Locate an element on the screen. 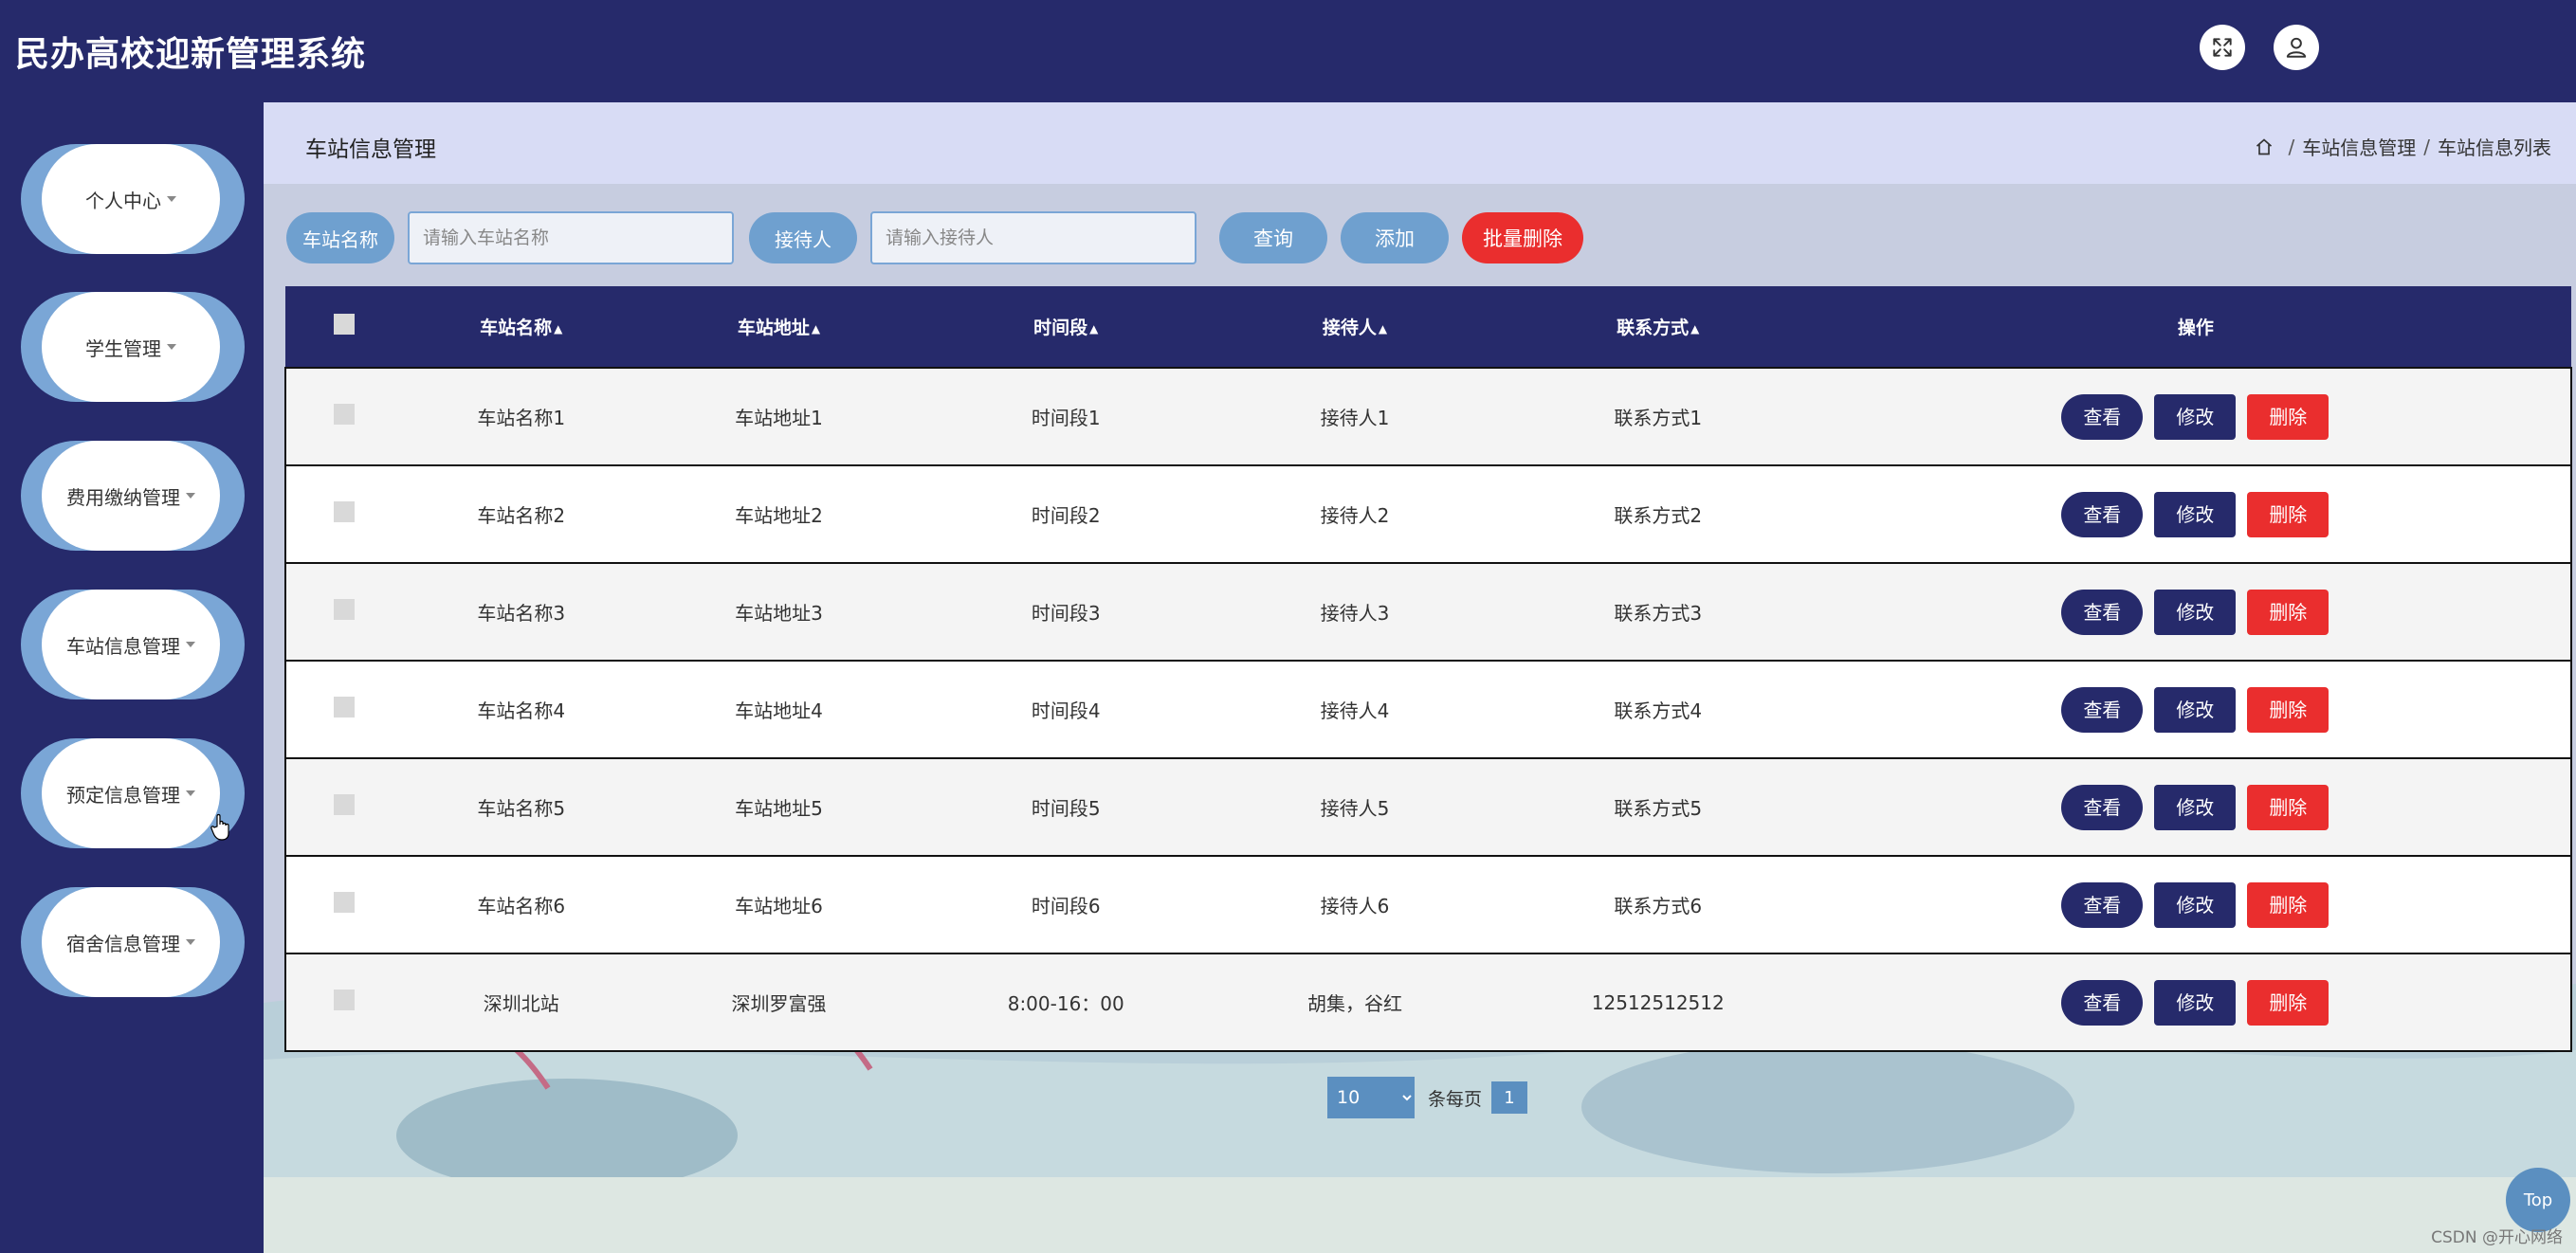 Image resolution: width=2576 pixels, height=1253 pixels. cell-station-name: 车站名称4 is located at coordinates (521, 710).